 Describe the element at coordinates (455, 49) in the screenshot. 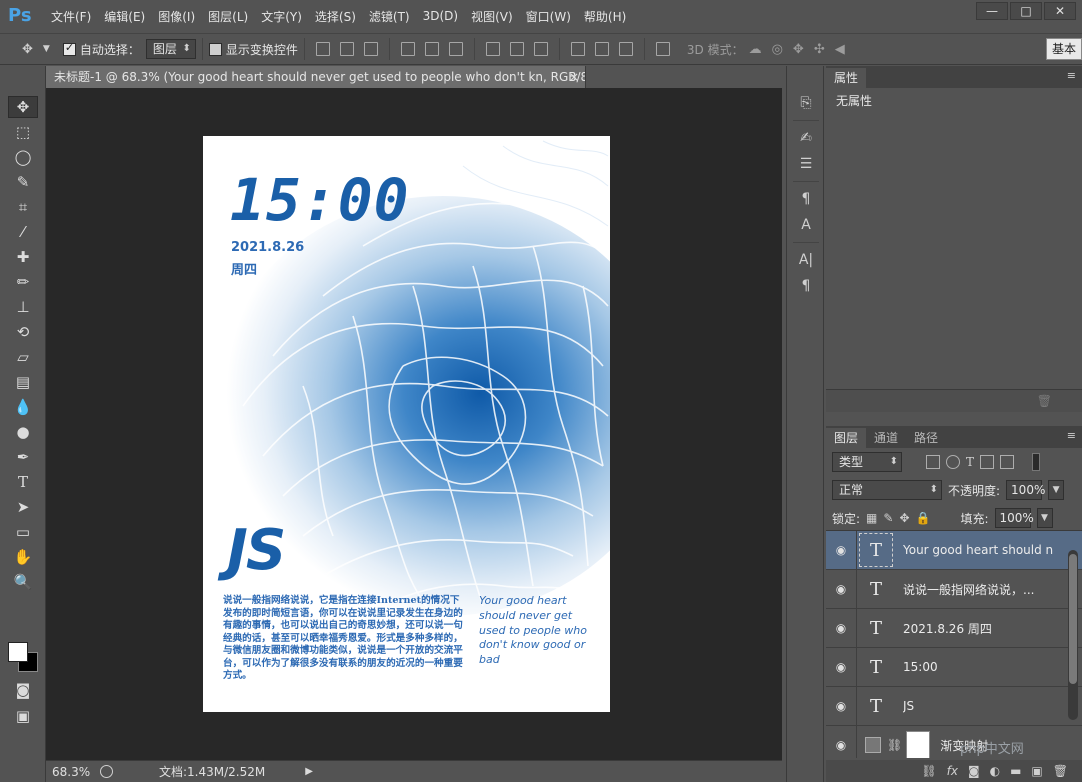

I see `align-right-icon` at that location.